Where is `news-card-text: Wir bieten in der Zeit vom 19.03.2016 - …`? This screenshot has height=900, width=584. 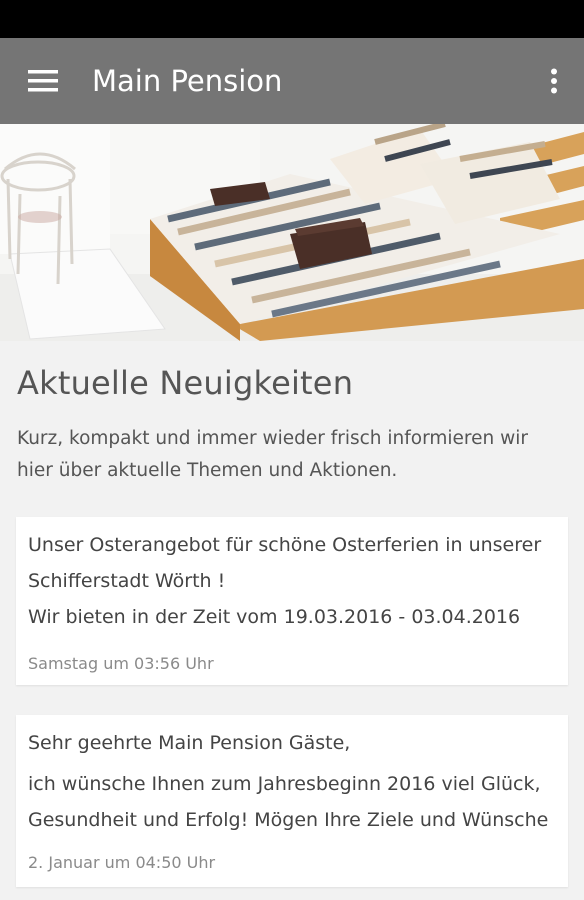
news-card-text: Wir bieten in der Zeit vom 19.03.2016 - … is located at coordinates (274, 617).